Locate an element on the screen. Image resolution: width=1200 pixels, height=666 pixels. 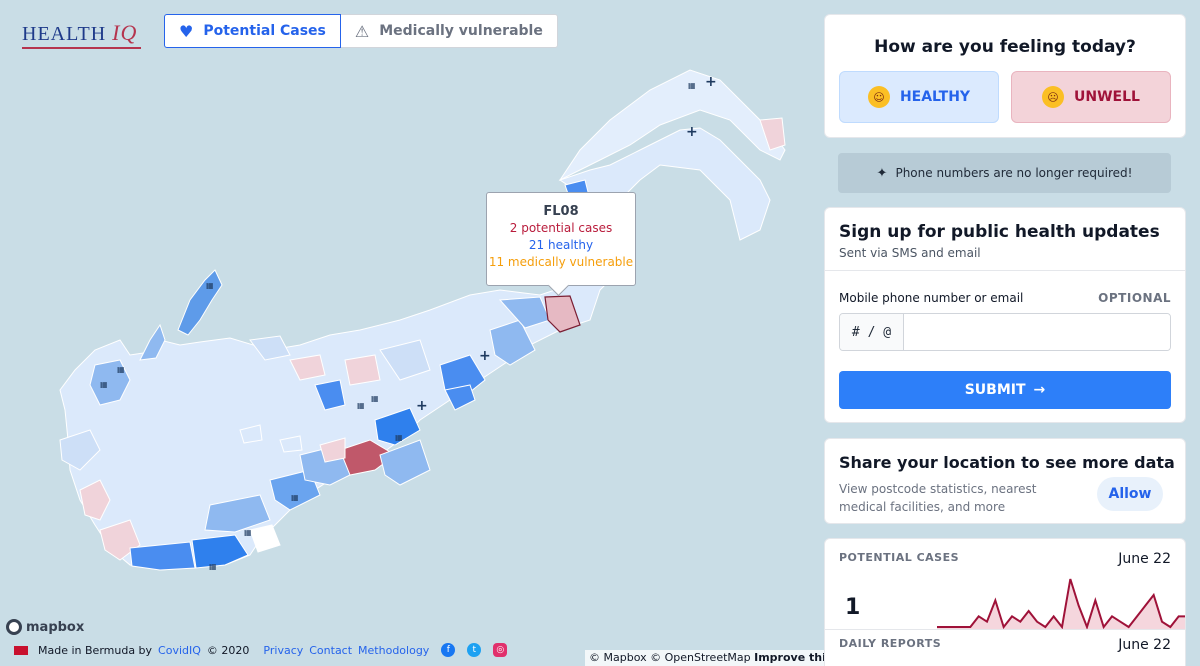
attrib-mapbox: © Mapbox is located at coordinates (618, 657).